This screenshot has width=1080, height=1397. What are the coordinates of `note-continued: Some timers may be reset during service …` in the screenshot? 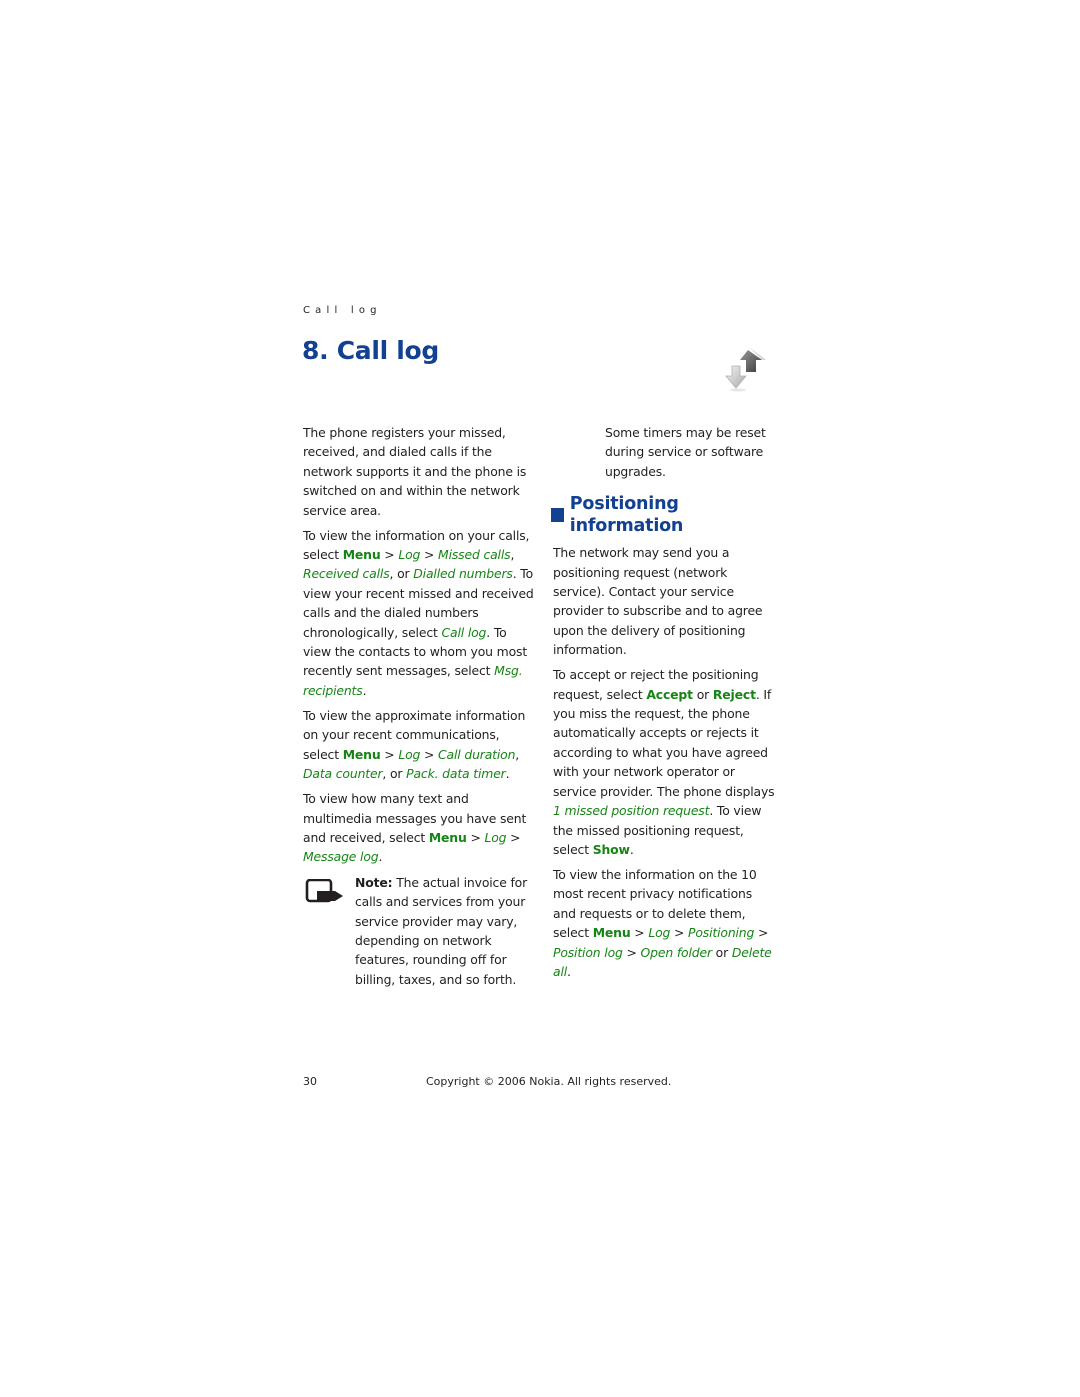 It's located at (685, 452).